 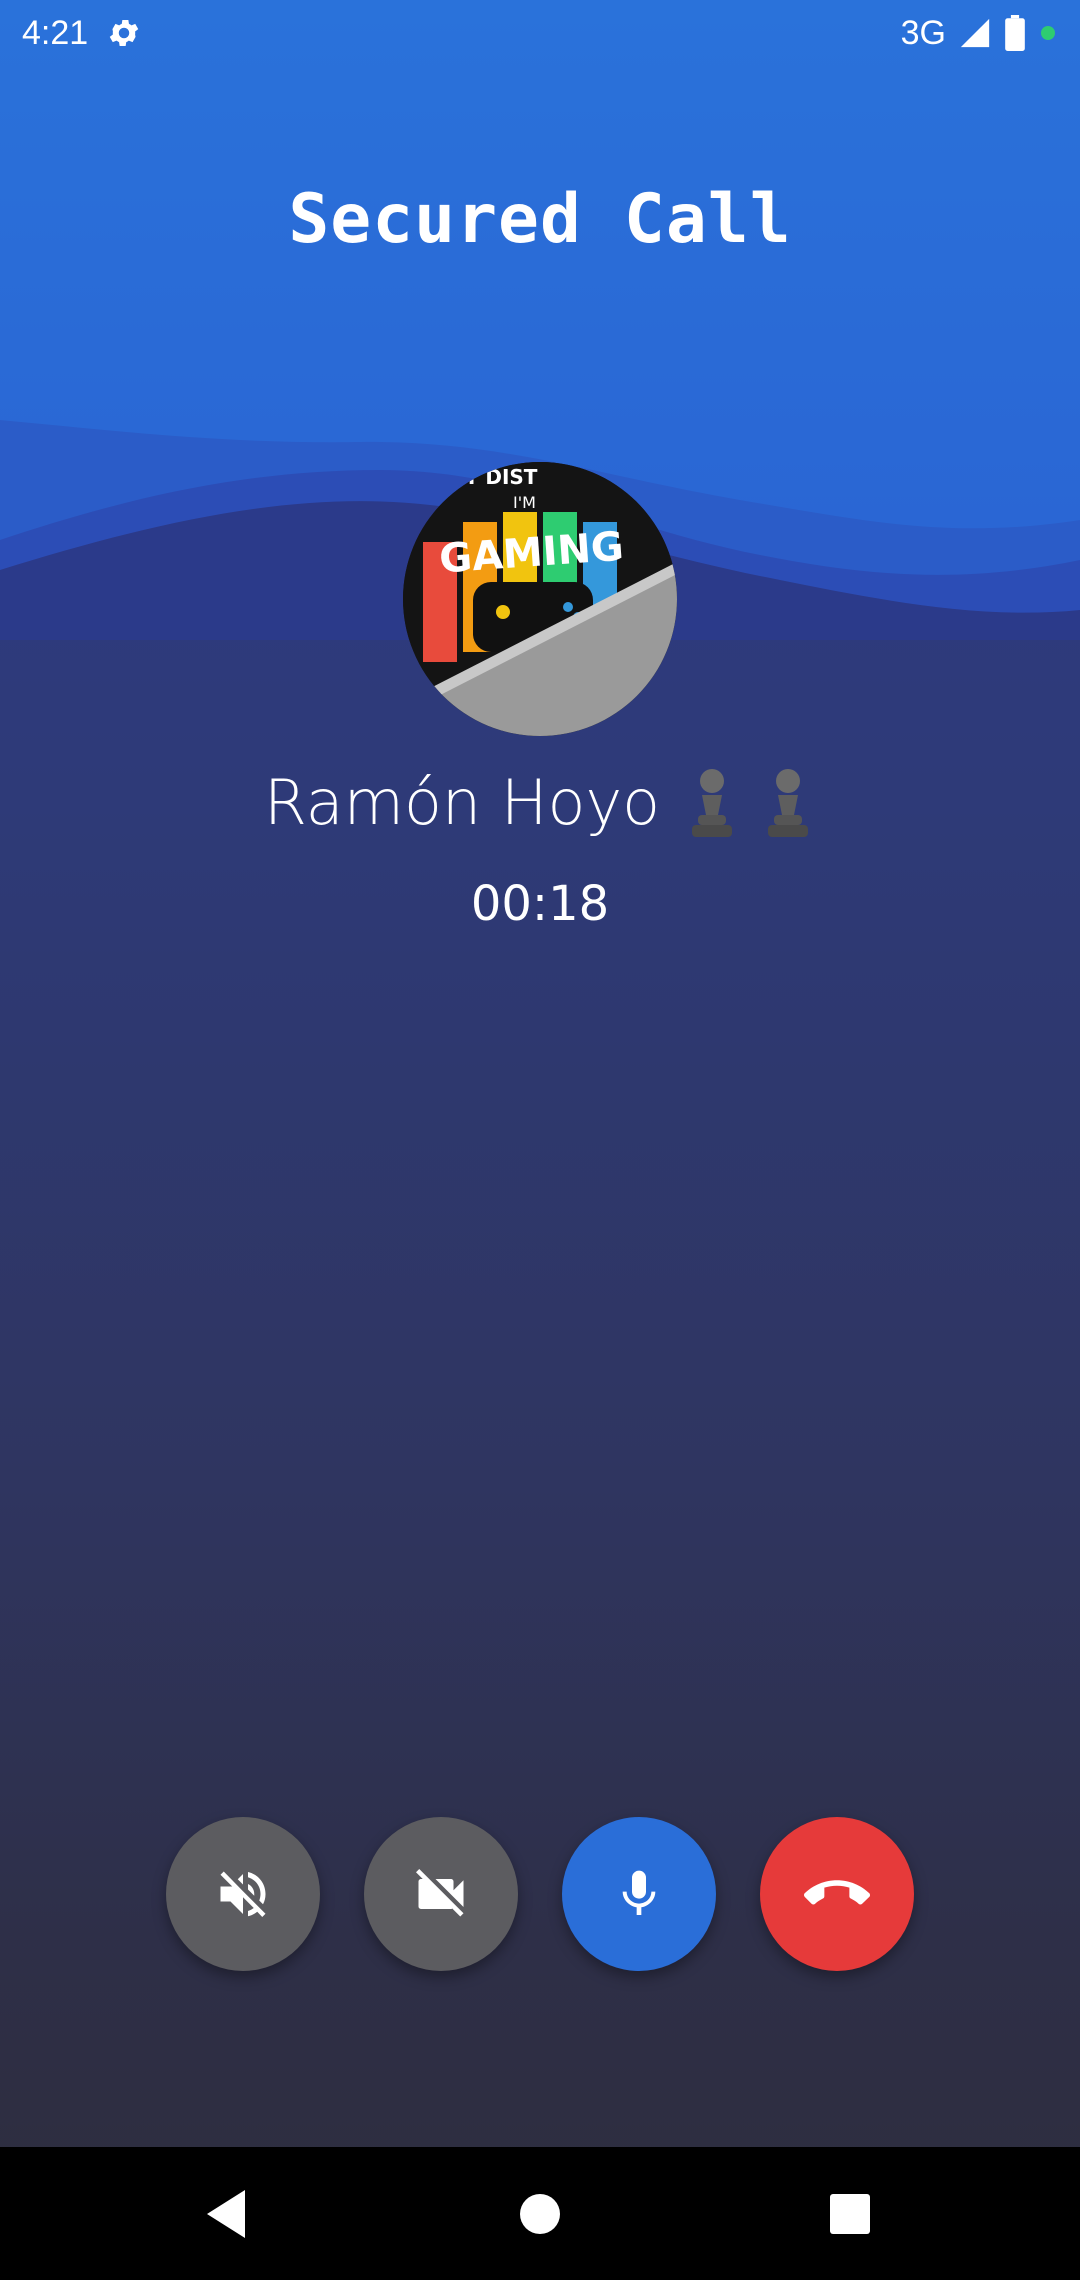 I want to click on caller-avatar: NOT DIST I'M GAMING, so click(x=540, y=599).